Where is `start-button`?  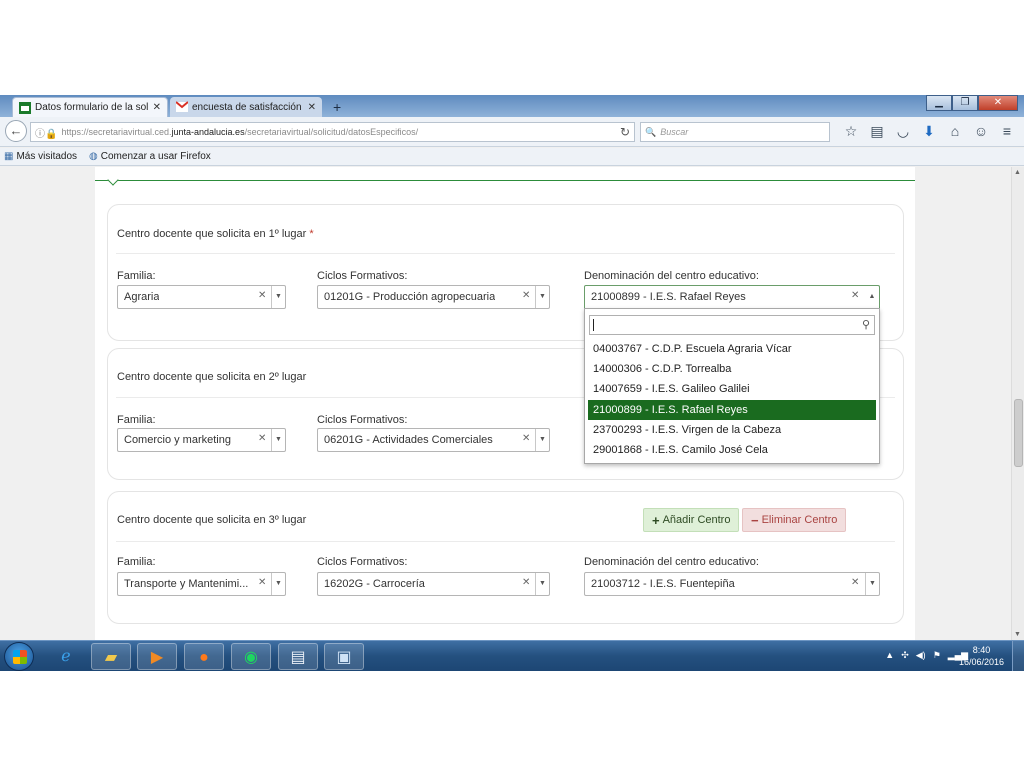 start-button is located at coordinates (19, 656).